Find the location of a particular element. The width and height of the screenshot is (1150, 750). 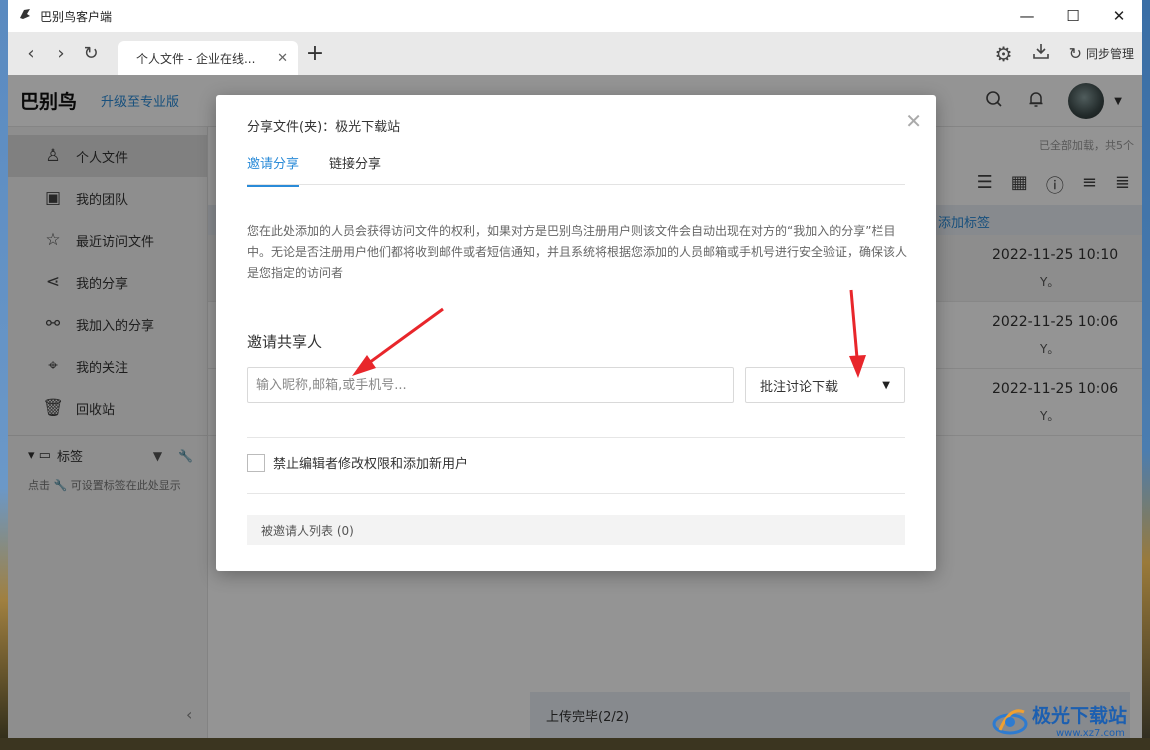

permission-select: 批注讨论下载 ▼ is located at coordinates (825, 385).